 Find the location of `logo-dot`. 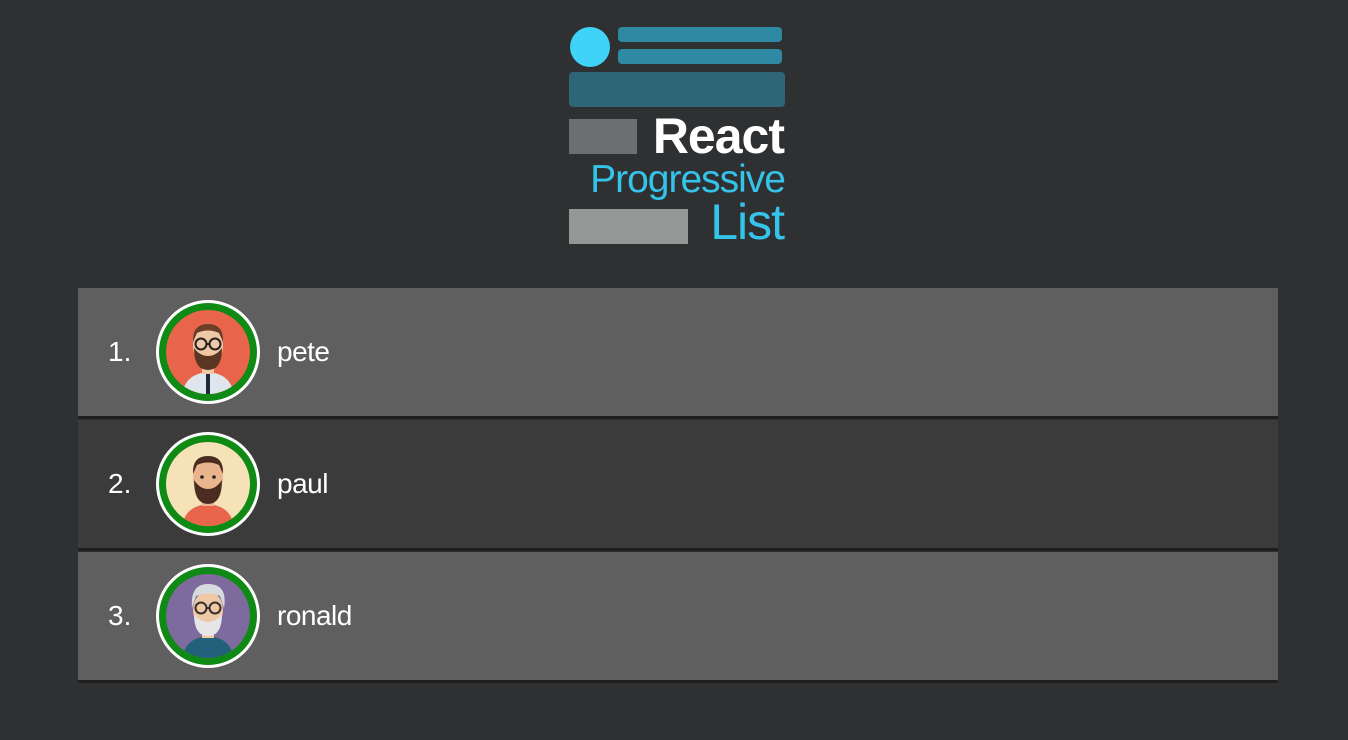

logo-dot is located at coordinates (590, 47).